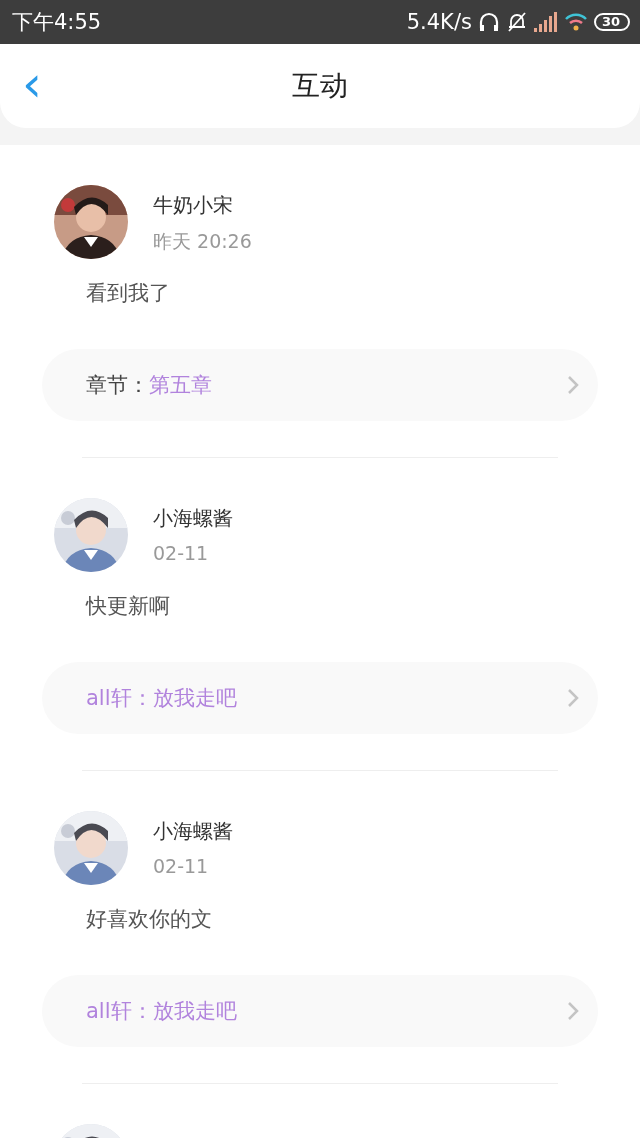  I want to click on wifi-icon, so click(575, 22).